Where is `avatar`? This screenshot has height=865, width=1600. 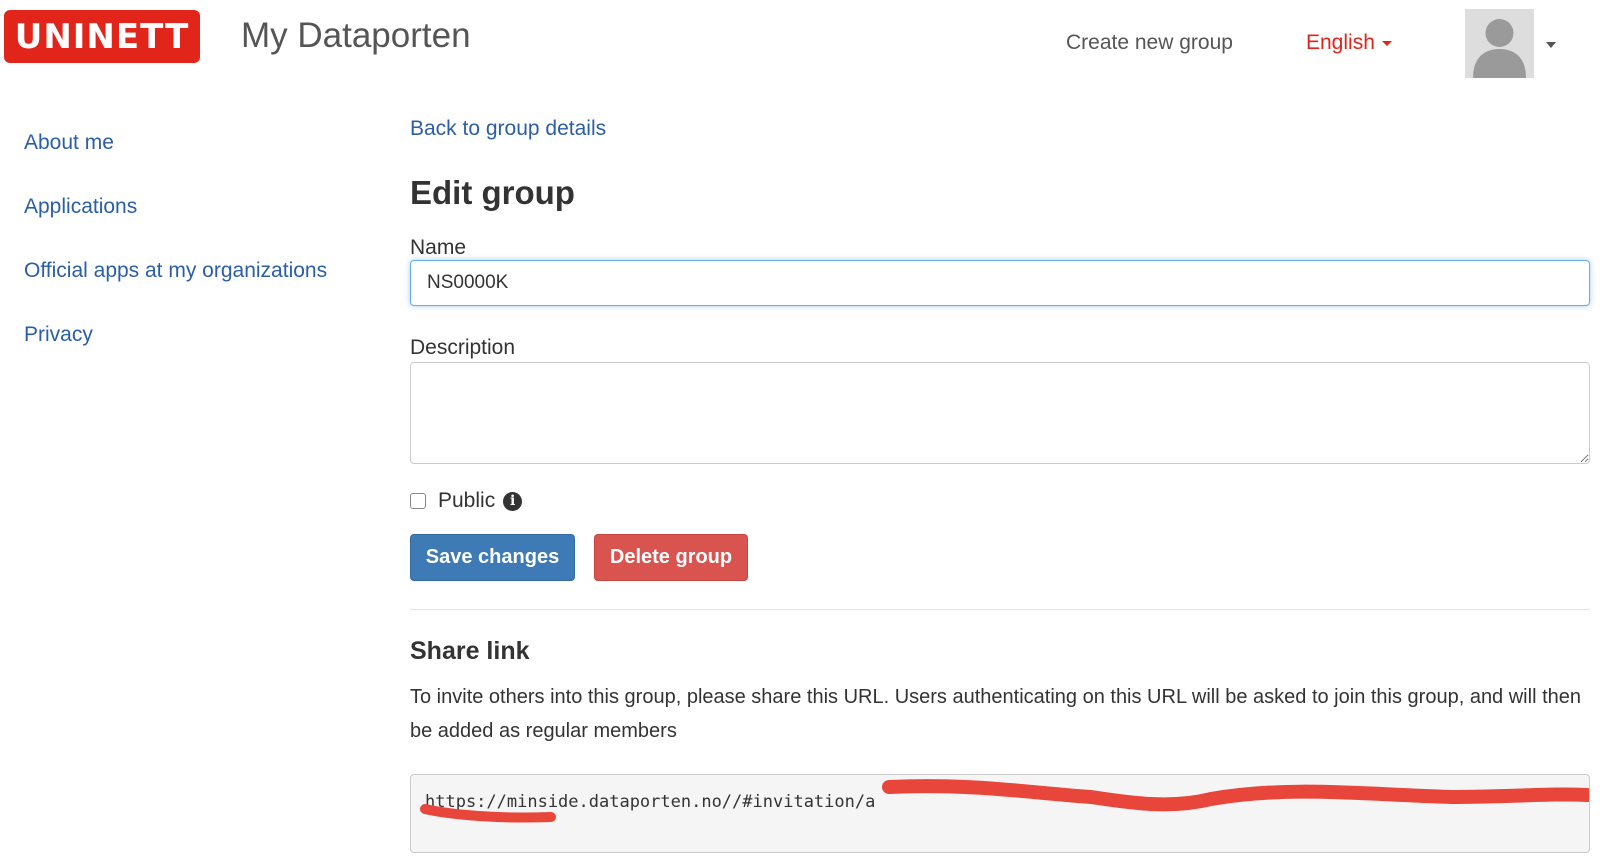 avatar is located at coordinates (1499, 43).